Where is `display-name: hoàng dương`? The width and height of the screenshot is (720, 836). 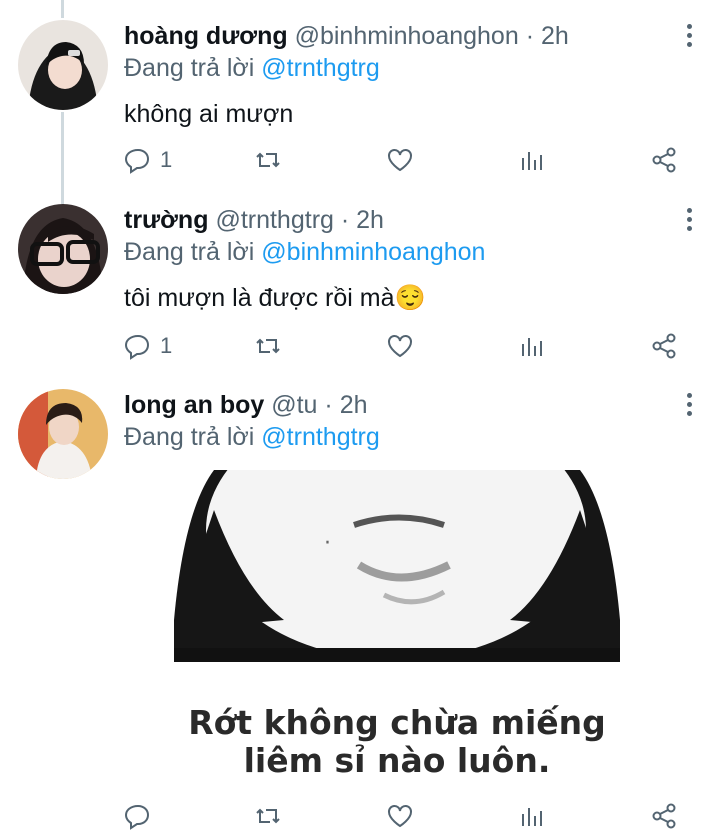 display-name: hoàng dương is located at coordinates (206, 36).